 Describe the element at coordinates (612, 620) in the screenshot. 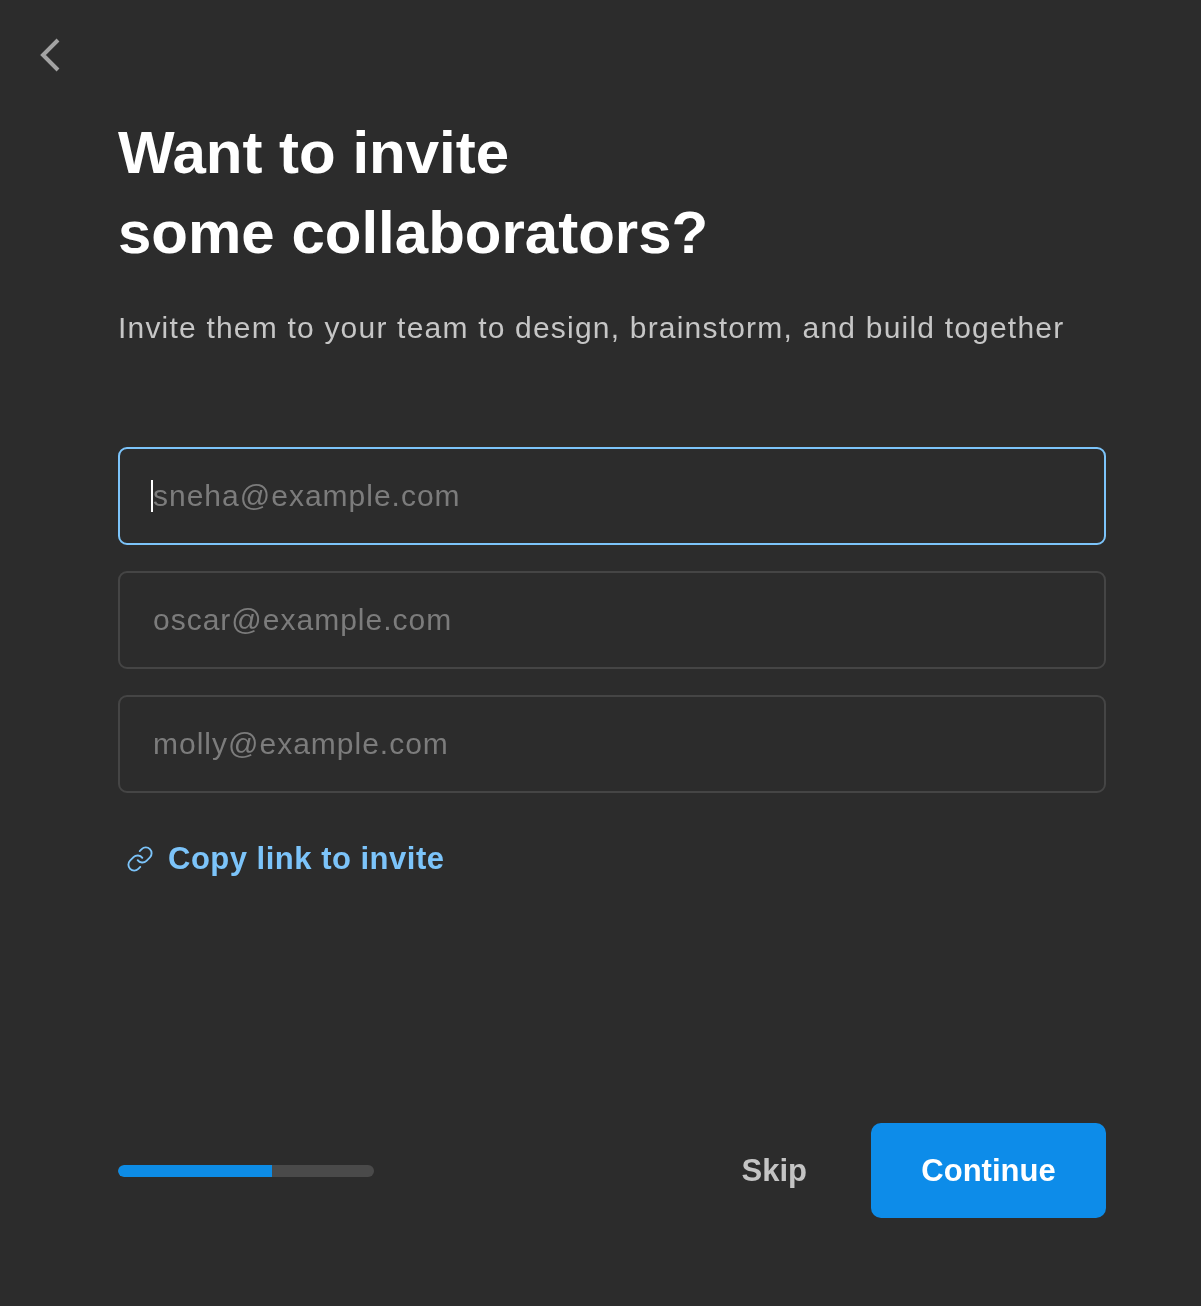

I see `email-input-field: oscar@example.com` at that location.